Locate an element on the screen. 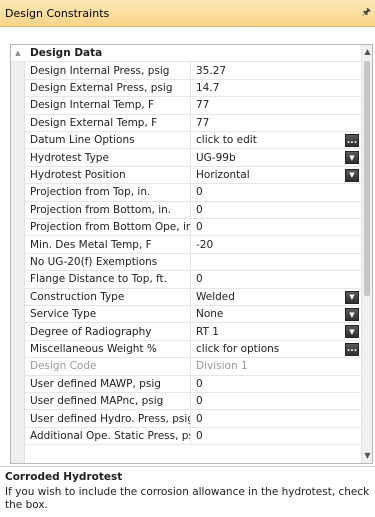 This screenshot has height=517, width=375. help-title: Corroded Hydrotest is located at coordinates (64, 477).